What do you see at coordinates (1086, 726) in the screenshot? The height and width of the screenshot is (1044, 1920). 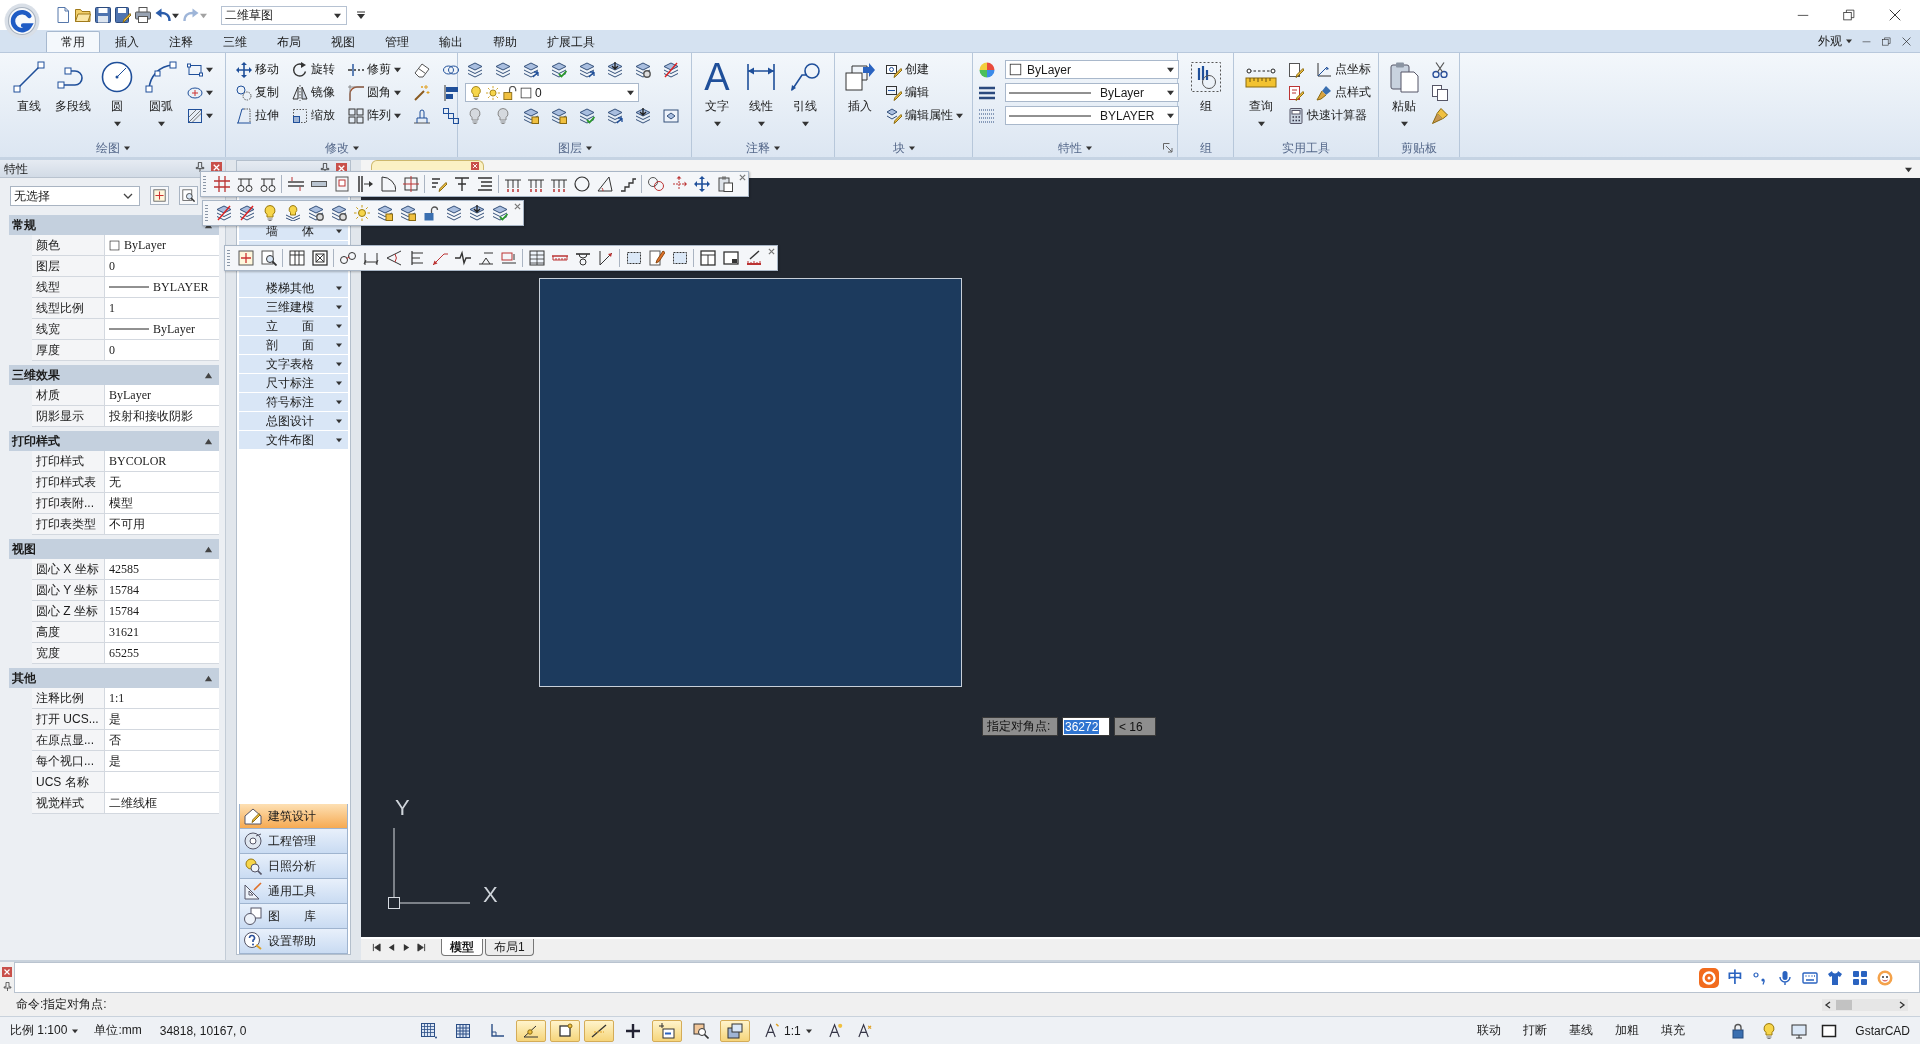 I see `value-field: 36272` at bounding box center [1086, 726].